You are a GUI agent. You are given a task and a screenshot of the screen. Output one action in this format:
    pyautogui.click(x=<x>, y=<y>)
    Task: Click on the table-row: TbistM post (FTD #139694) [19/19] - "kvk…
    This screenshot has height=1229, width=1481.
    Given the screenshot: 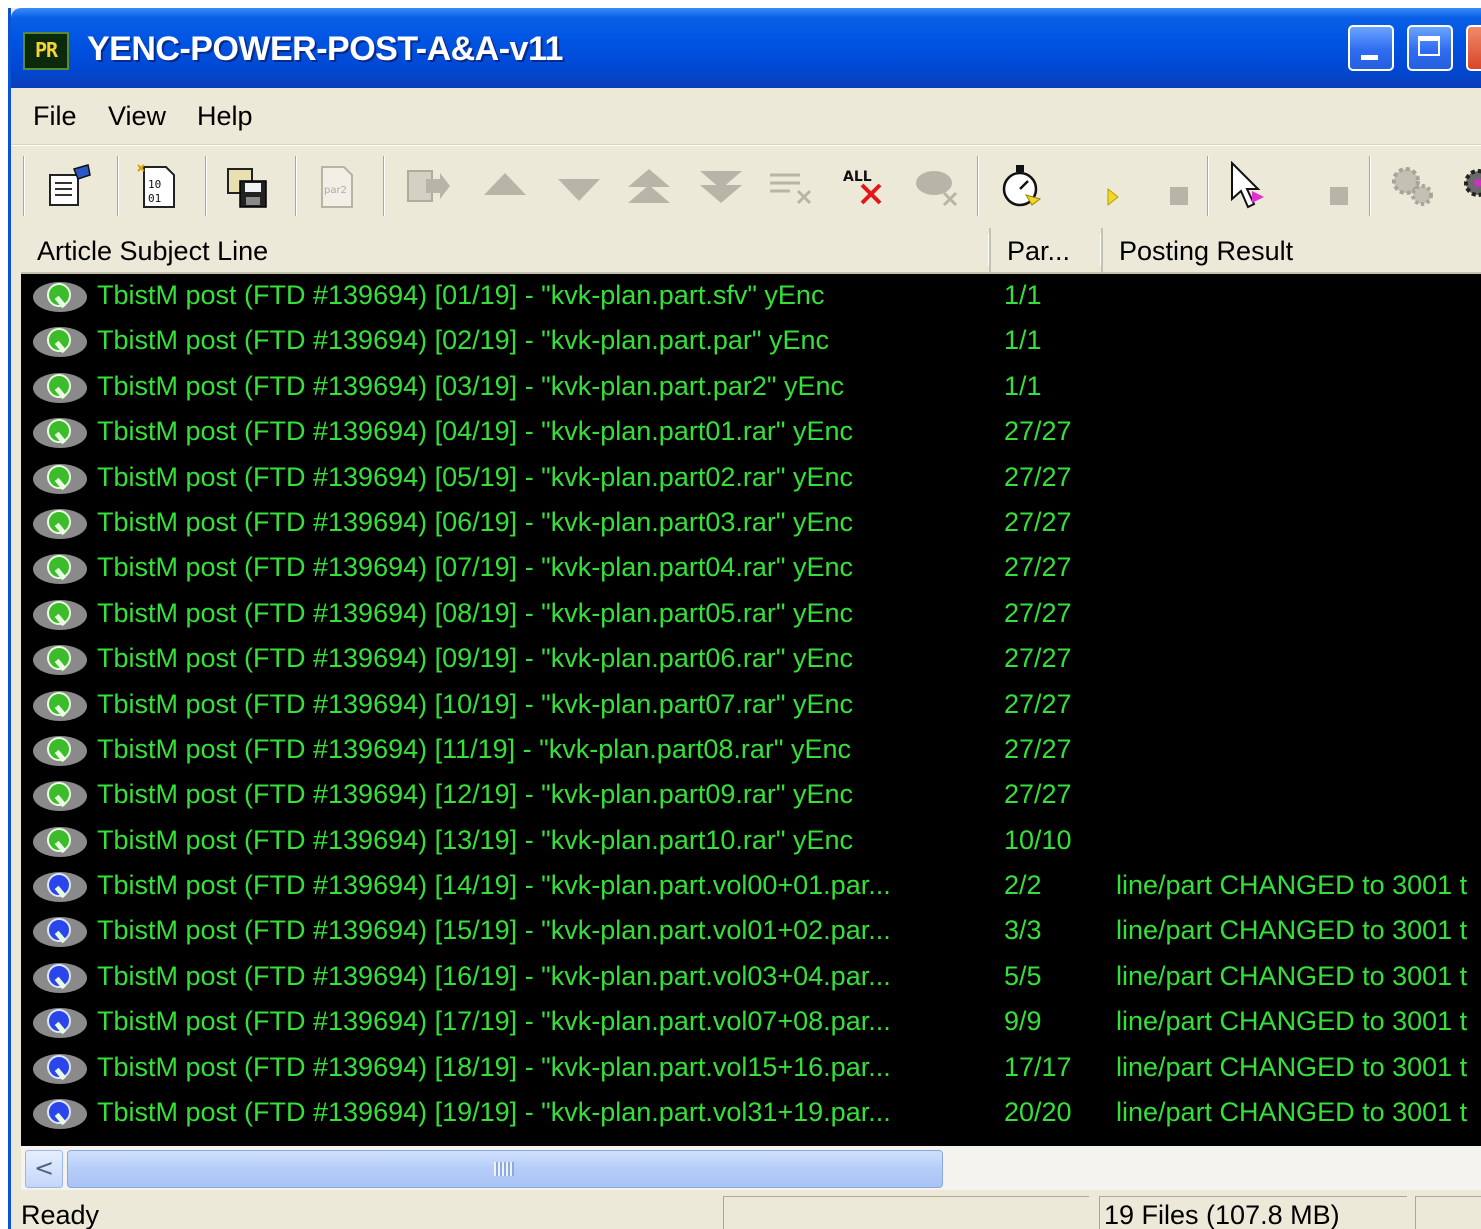 What is the action you would take?
    pyautogui.click(x=751, y=1113)
    